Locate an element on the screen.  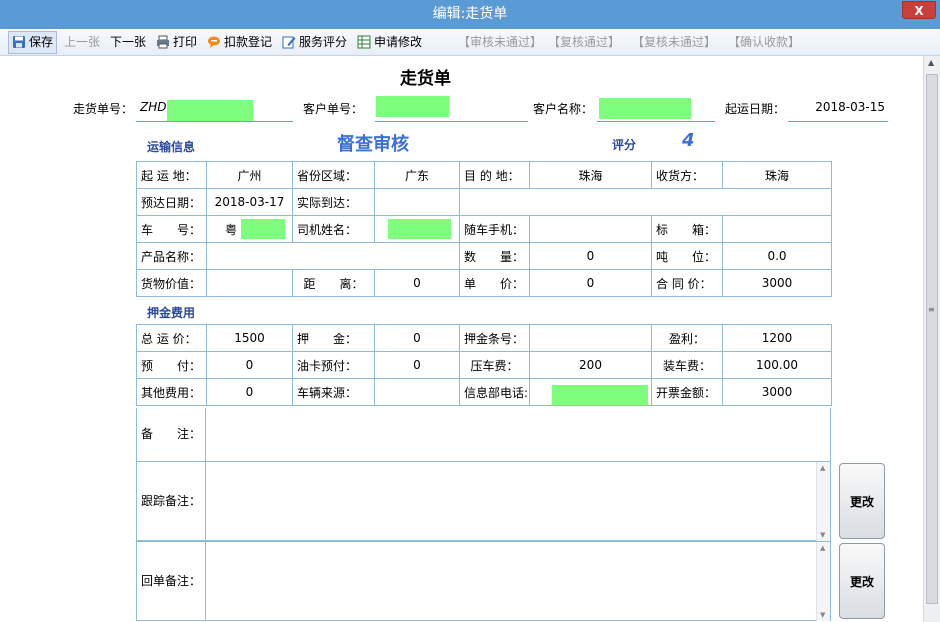
speech-bubble-icon is located at coordinates (214, 42).